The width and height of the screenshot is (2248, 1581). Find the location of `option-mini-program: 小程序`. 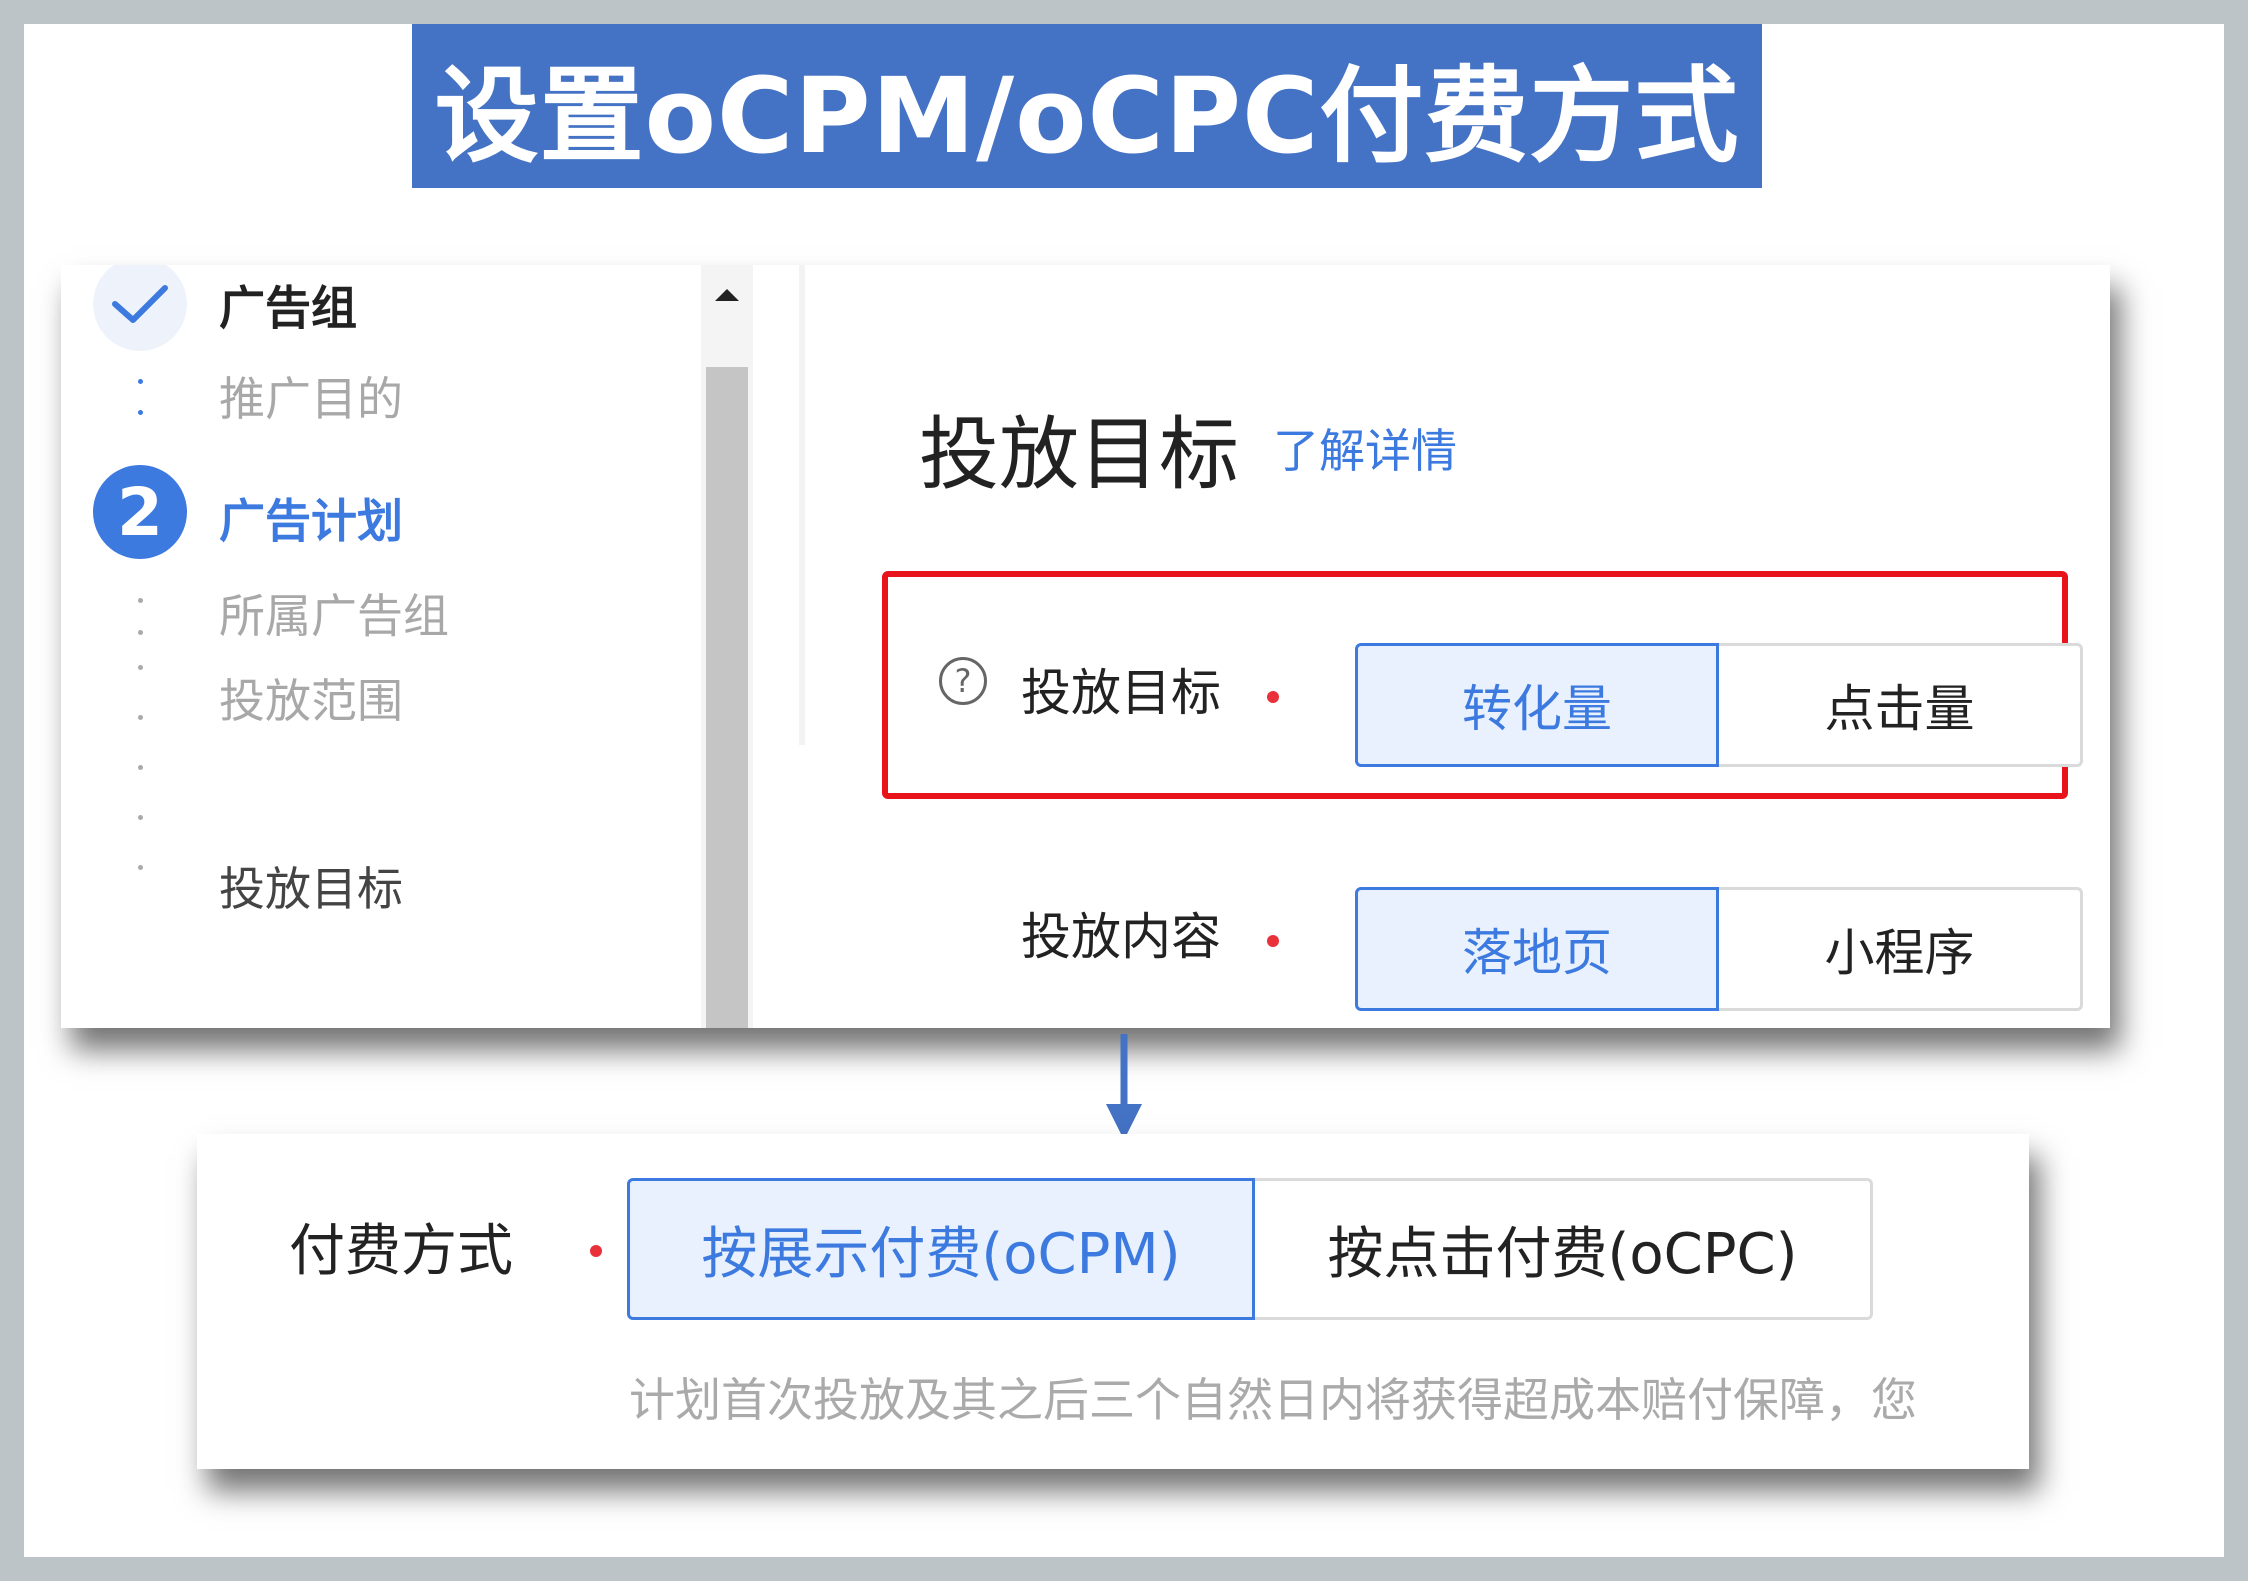

option-mini-program: 小程序 is located at coordinates (1901, 949).